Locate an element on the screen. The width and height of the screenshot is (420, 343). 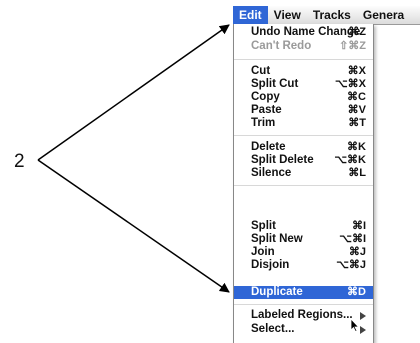
menu-item-shortcut: ⌥⌘I is located at coordinates (352, 239).